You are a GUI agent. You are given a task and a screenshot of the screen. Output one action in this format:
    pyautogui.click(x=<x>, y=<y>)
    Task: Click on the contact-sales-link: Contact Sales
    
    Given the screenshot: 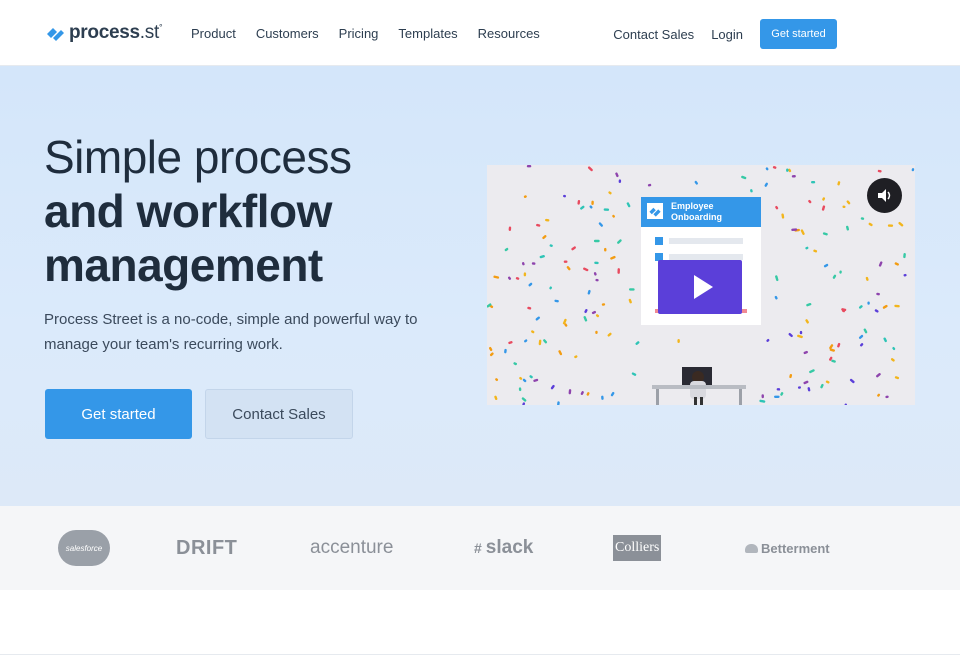 What is the action you would take?
    pyautogui.click(x=653, y=34)
    